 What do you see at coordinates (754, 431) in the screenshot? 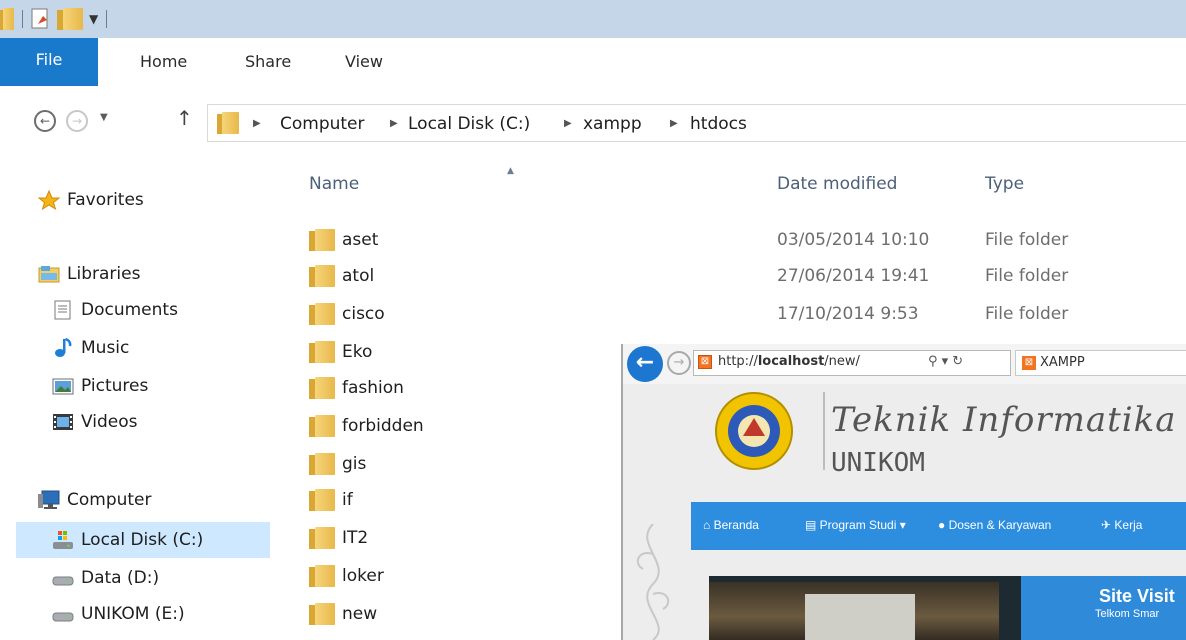
I see `unikom-logo-icon` at bounding box center [754, 431].